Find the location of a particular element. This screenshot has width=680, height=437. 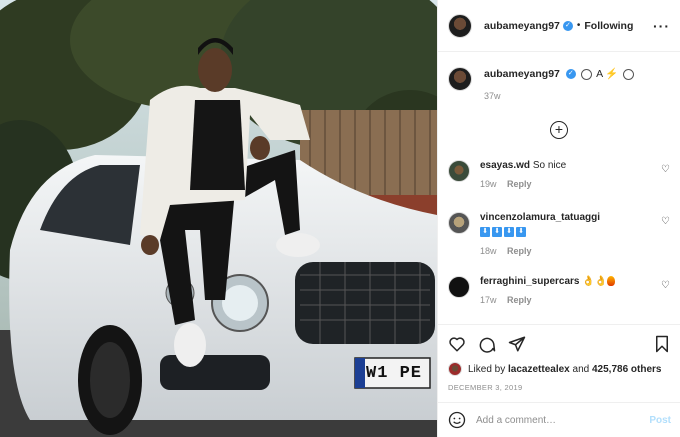

comment-text: So nice is located at coordinates (549, 165).